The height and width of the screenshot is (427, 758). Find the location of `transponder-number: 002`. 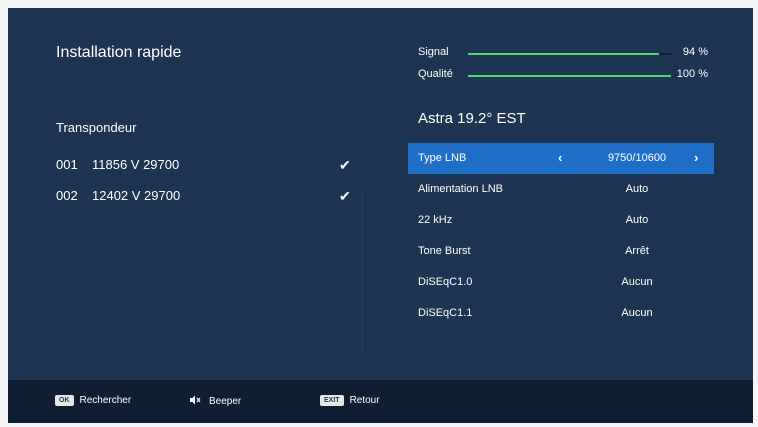

transponder-number: 002 is located at coordinates (67, 195).